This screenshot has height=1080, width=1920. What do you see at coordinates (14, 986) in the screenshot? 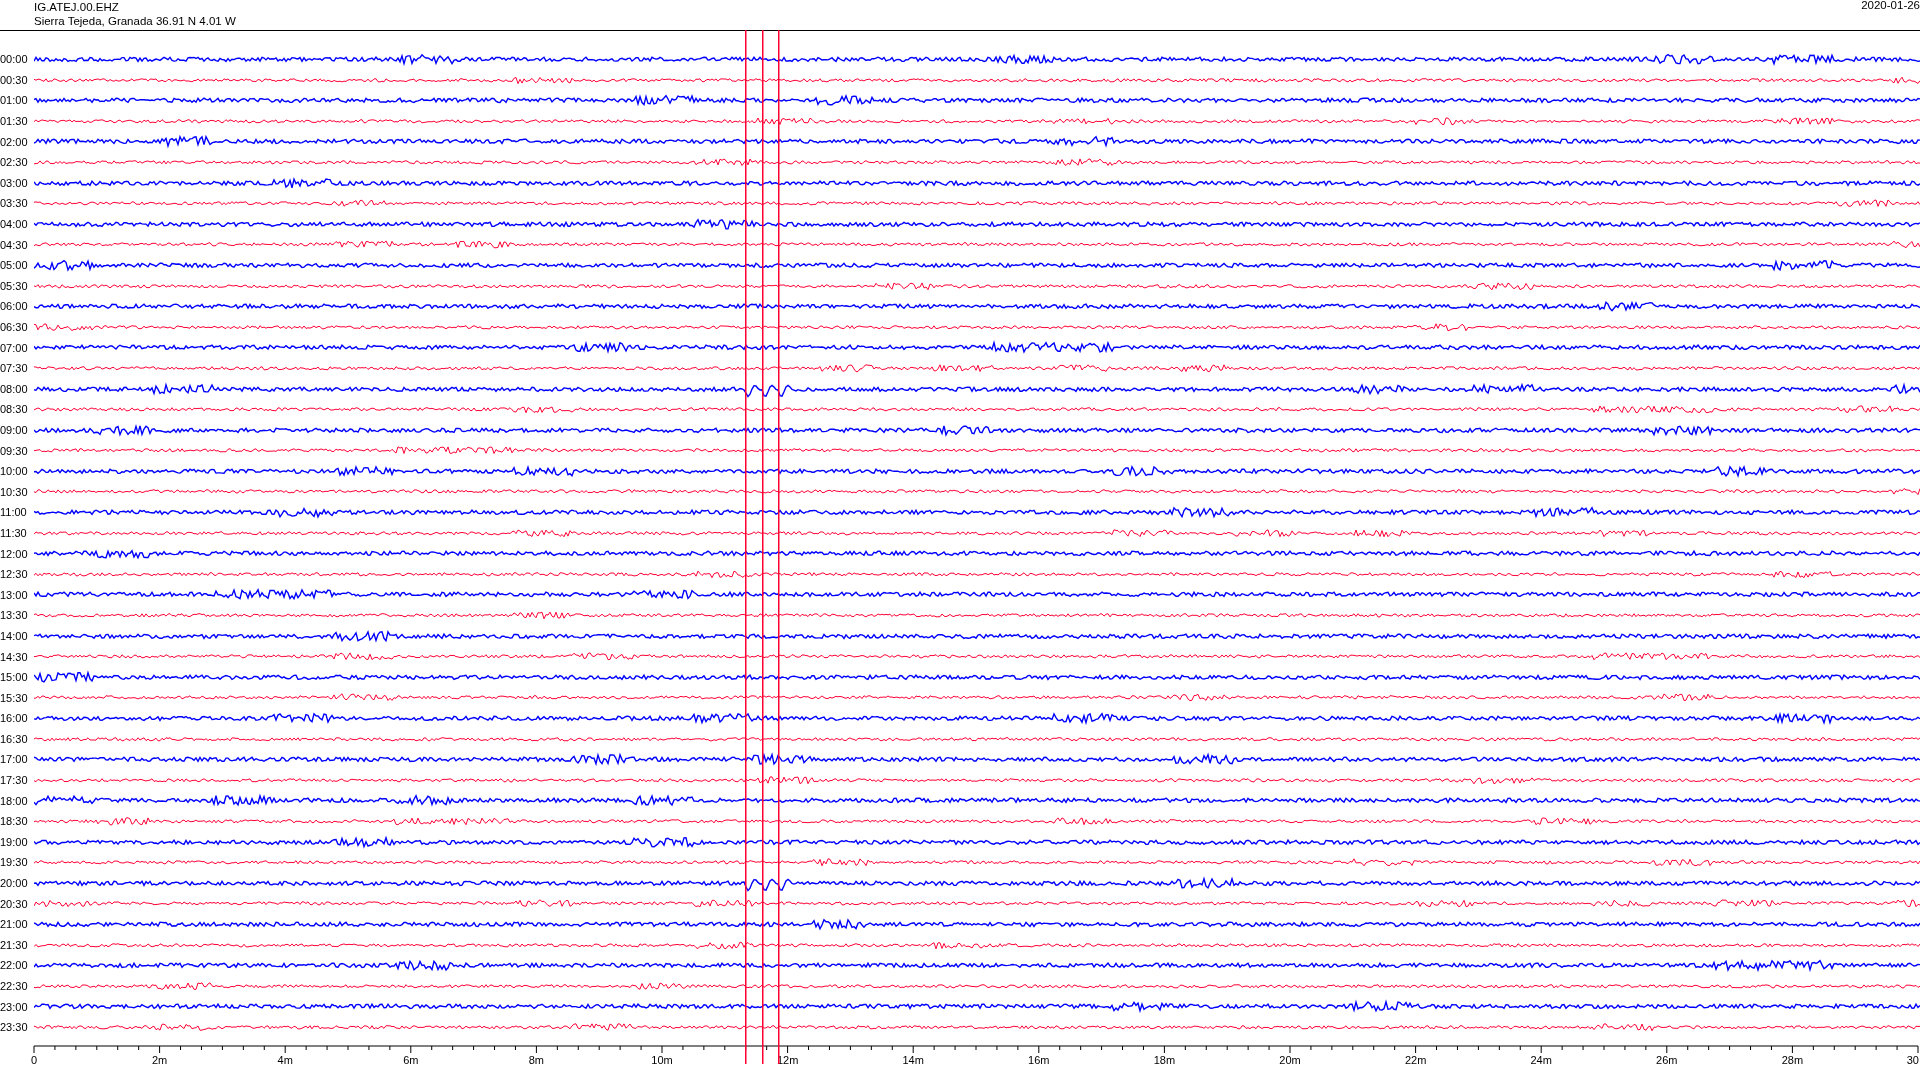
I see `time-label: 22:30` at bounding box center [14, 986].